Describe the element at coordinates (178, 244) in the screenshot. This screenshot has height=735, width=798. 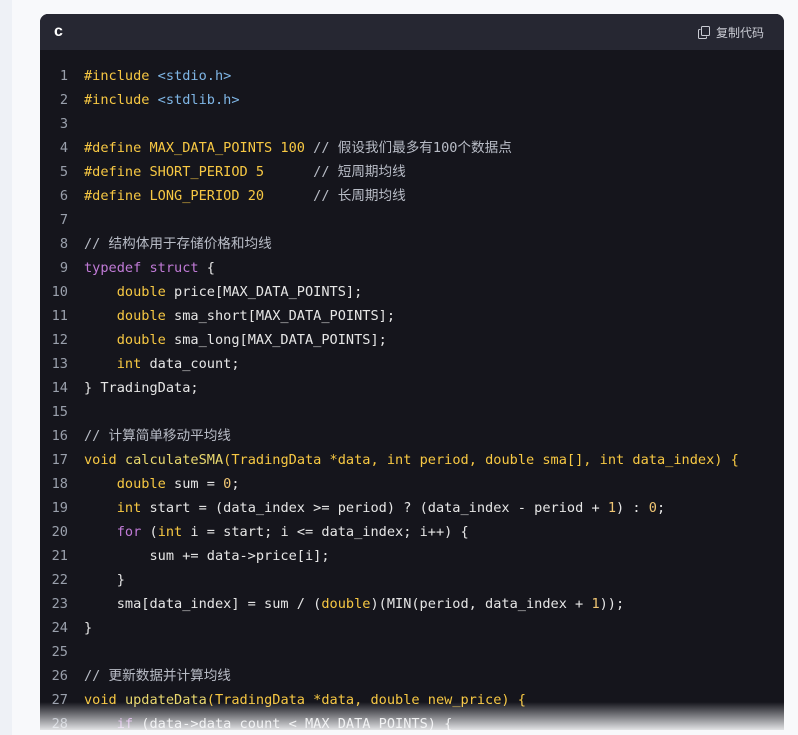
I see `line-code: // 结构体用于存储价格和均线` at that location.